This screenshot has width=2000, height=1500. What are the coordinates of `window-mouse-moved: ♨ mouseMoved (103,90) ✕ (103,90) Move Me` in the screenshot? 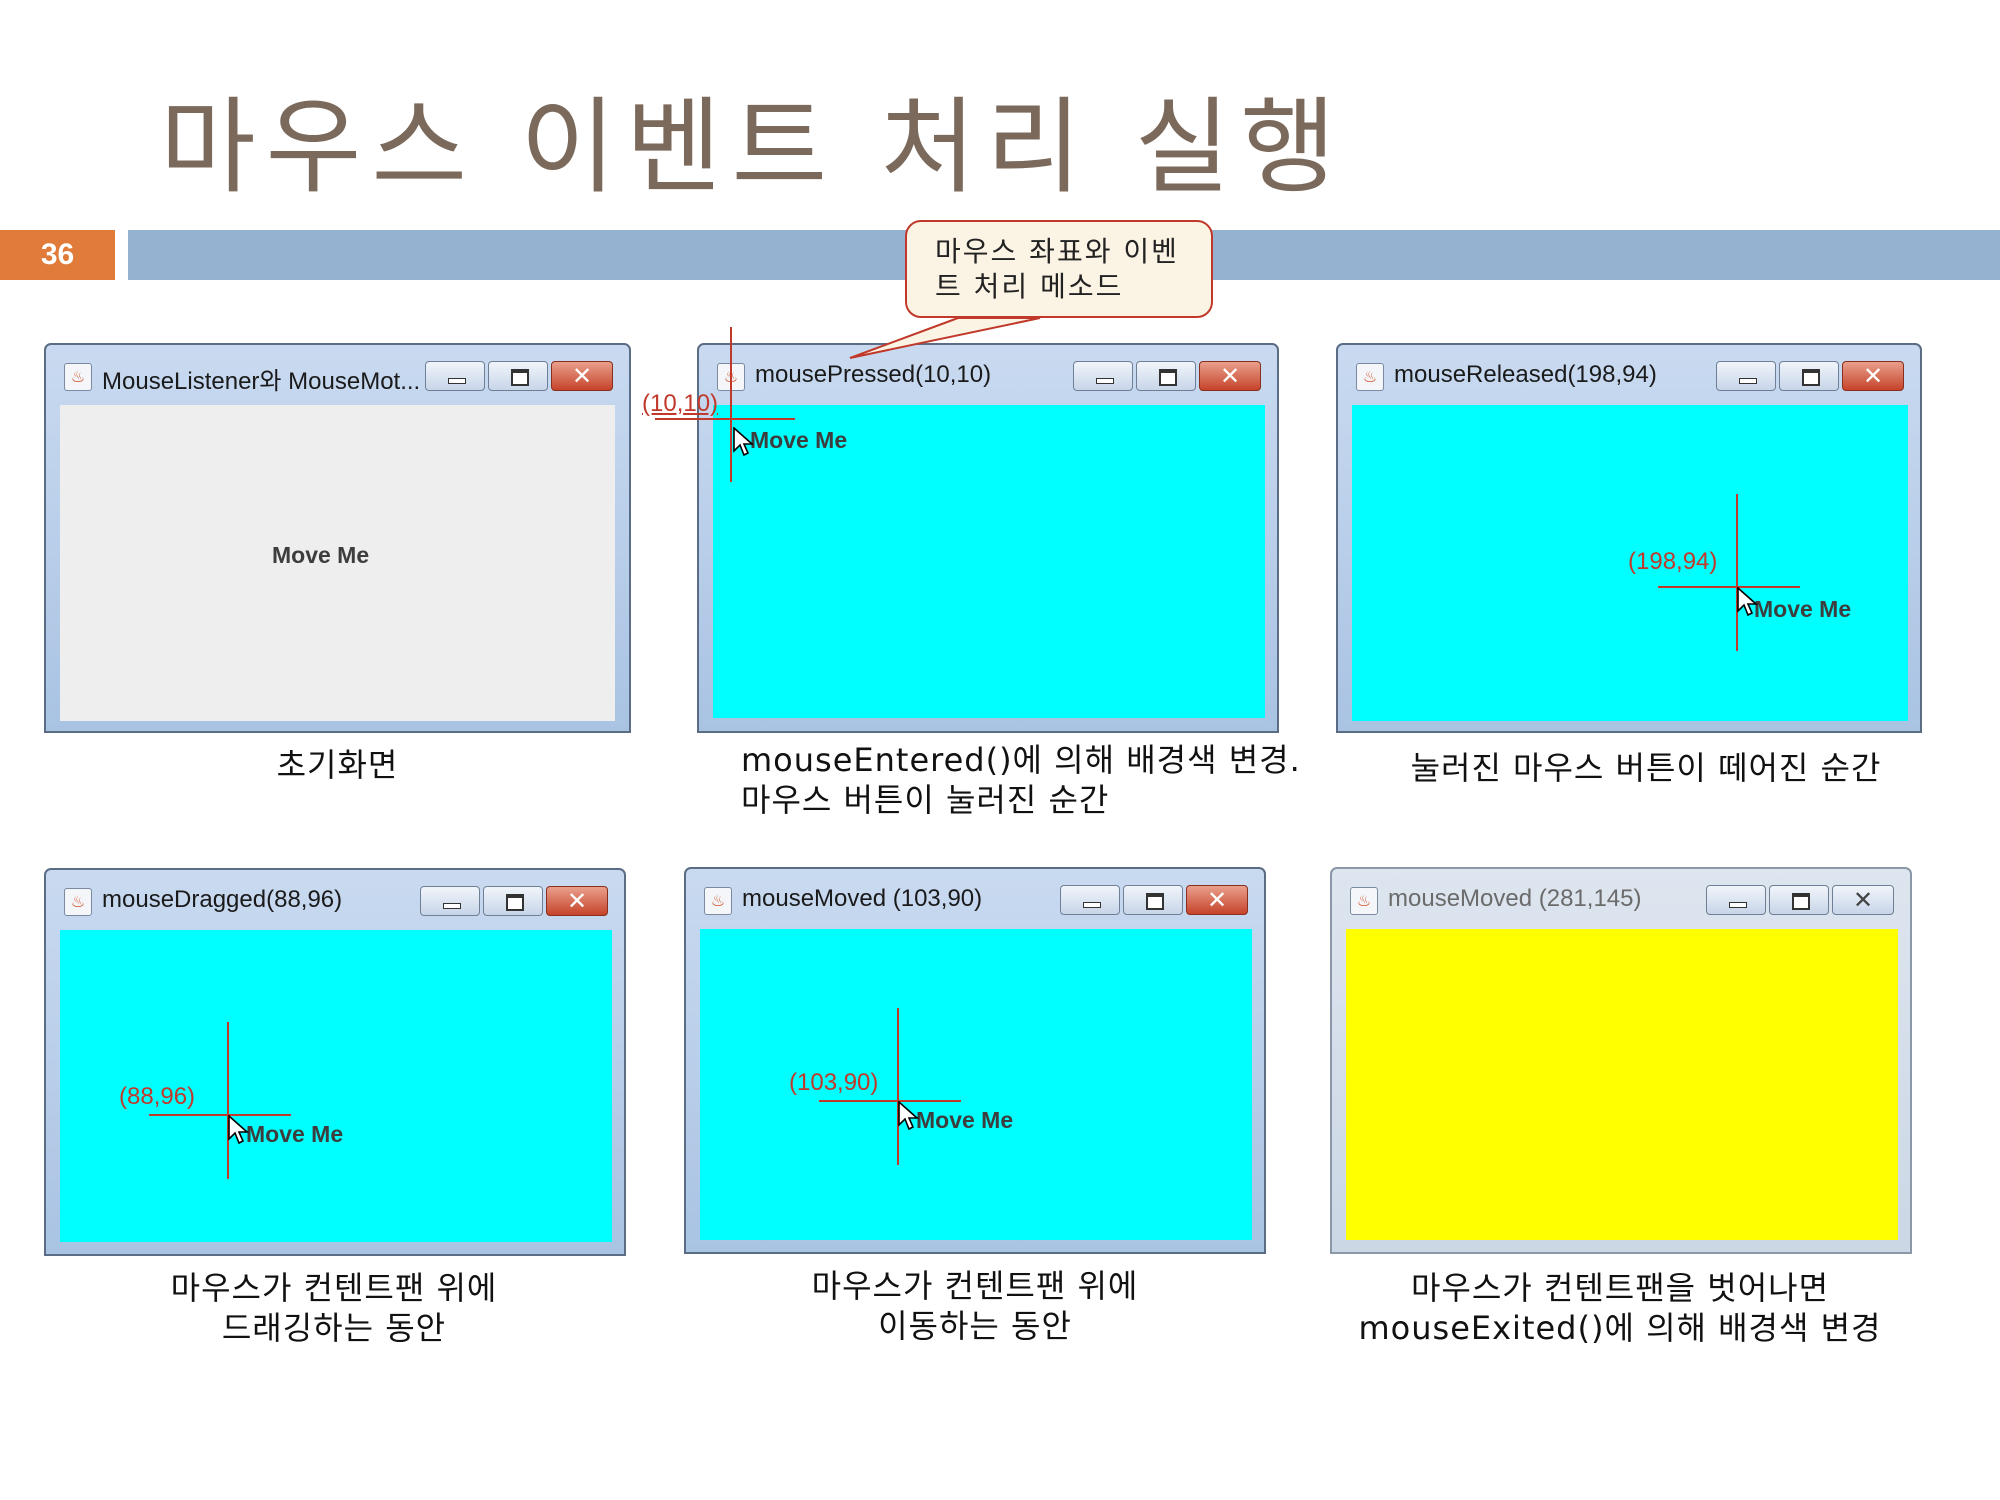 It's located at (975, 1060).